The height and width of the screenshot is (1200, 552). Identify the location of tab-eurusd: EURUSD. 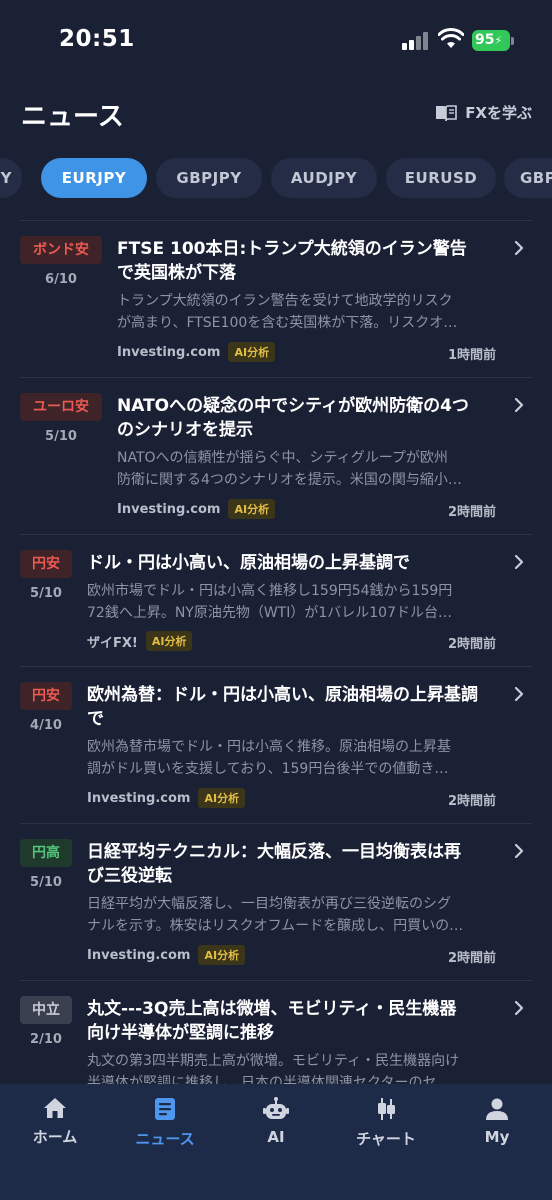
(441, 178).